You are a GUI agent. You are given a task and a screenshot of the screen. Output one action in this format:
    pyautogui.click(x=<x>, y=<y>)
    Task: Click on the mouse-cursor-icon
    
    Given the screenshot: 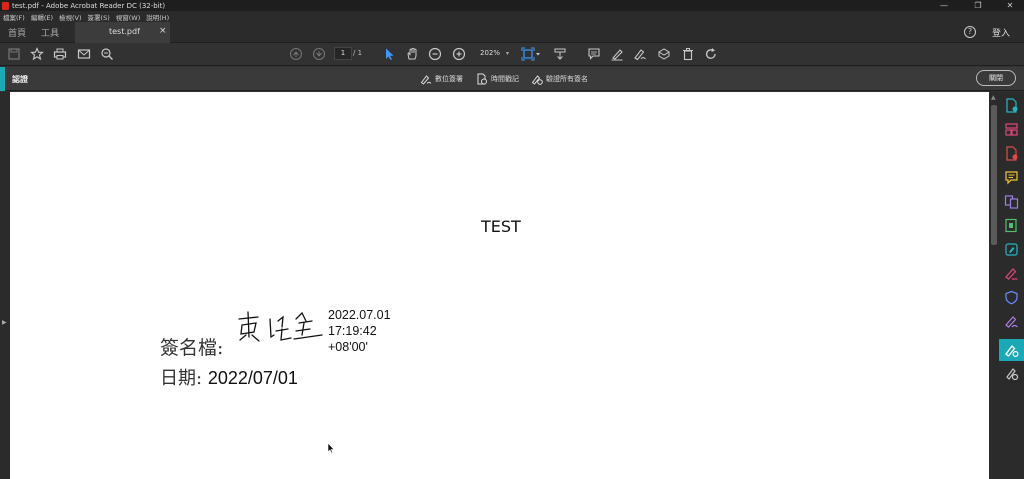 What is the action you would take?
    pyautogui.click(x=331, y=448)
    